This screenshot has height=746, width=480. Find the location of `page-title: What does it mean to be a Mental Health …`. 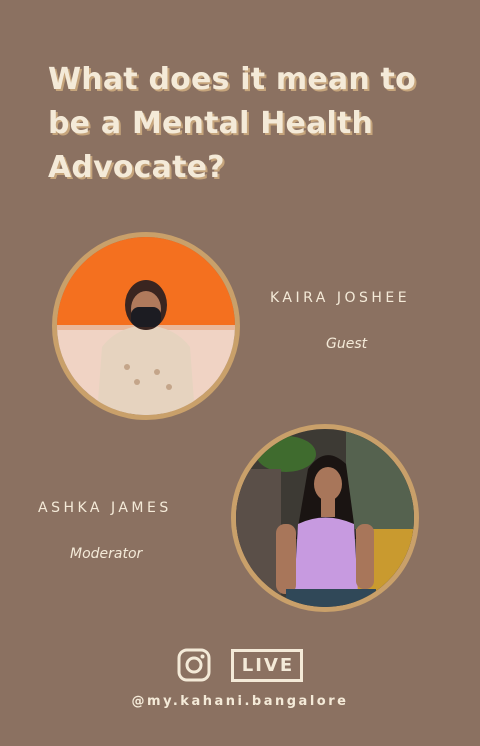

page-title: What does it mean to be a Mental Health … is located at coordinates (232, 123).